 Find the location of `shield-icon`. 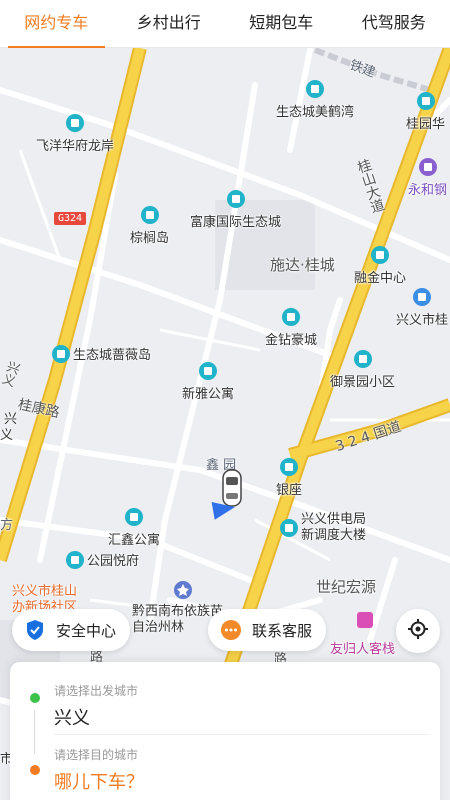

shield-icon is located at coordinates (35, 630).